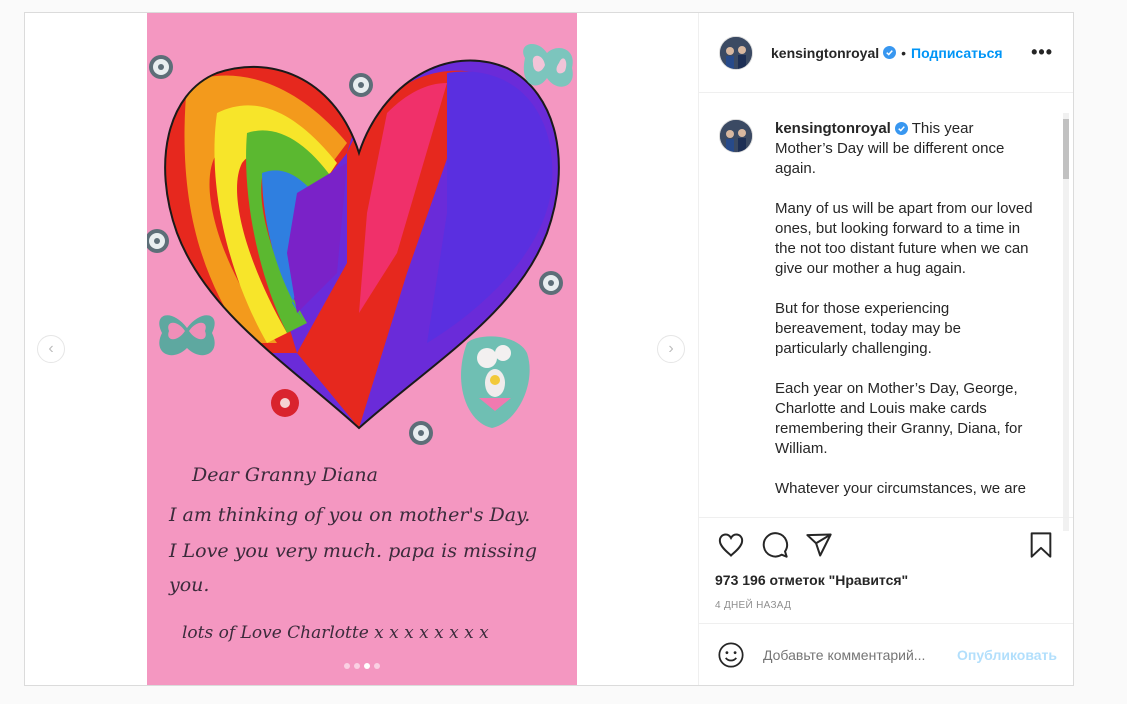  What do you see at coordinates (859, 654) in the screenshot?
I see `comment-input` at bounding box center [859, 654].